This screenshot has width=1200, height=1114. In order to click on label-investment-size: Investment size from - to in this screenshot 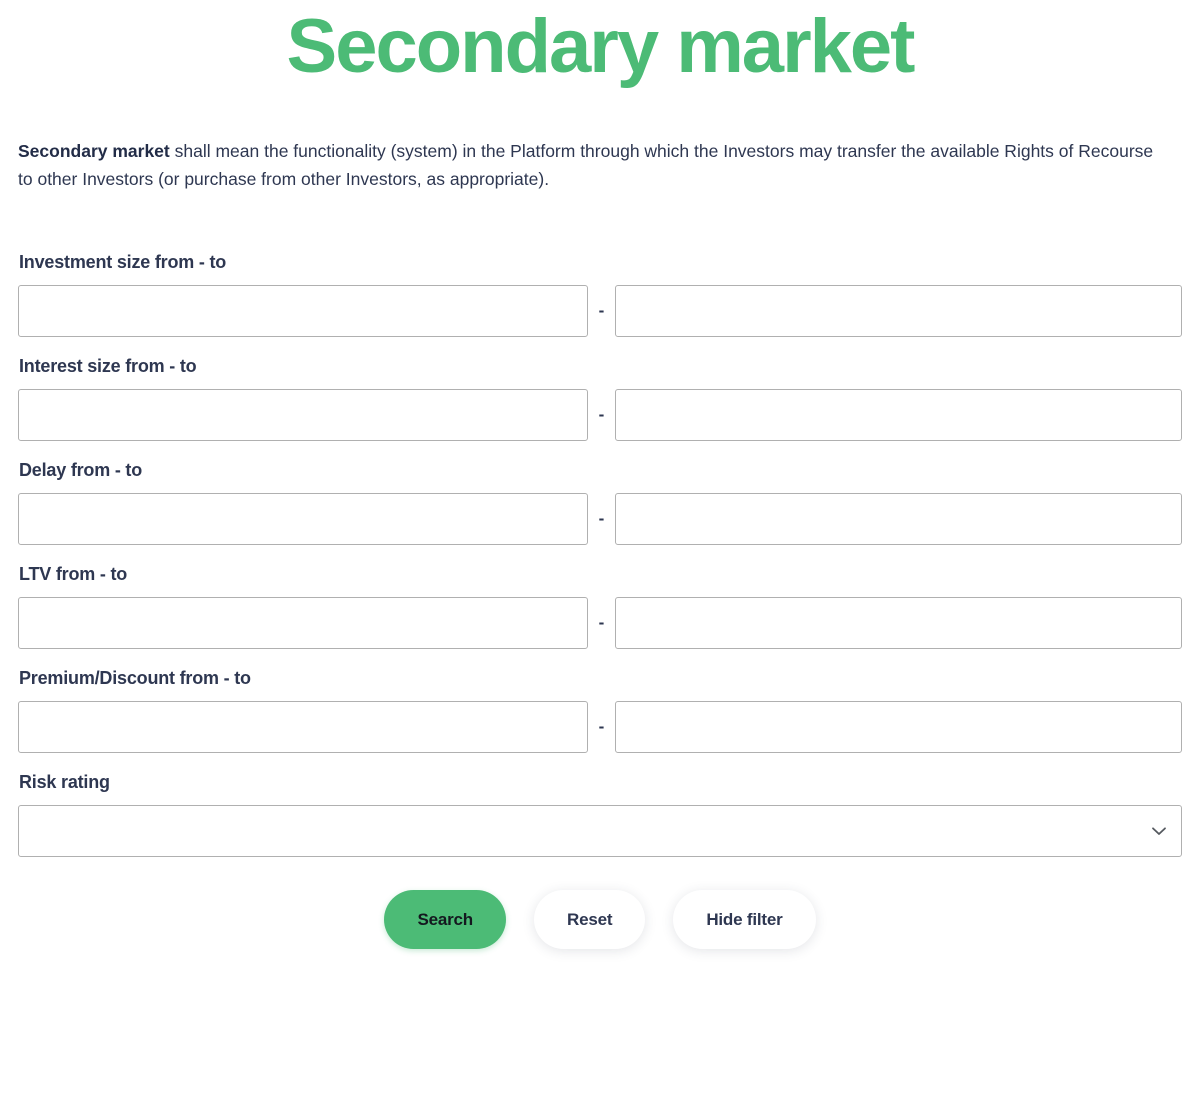, I will do `click(123, 262)`.